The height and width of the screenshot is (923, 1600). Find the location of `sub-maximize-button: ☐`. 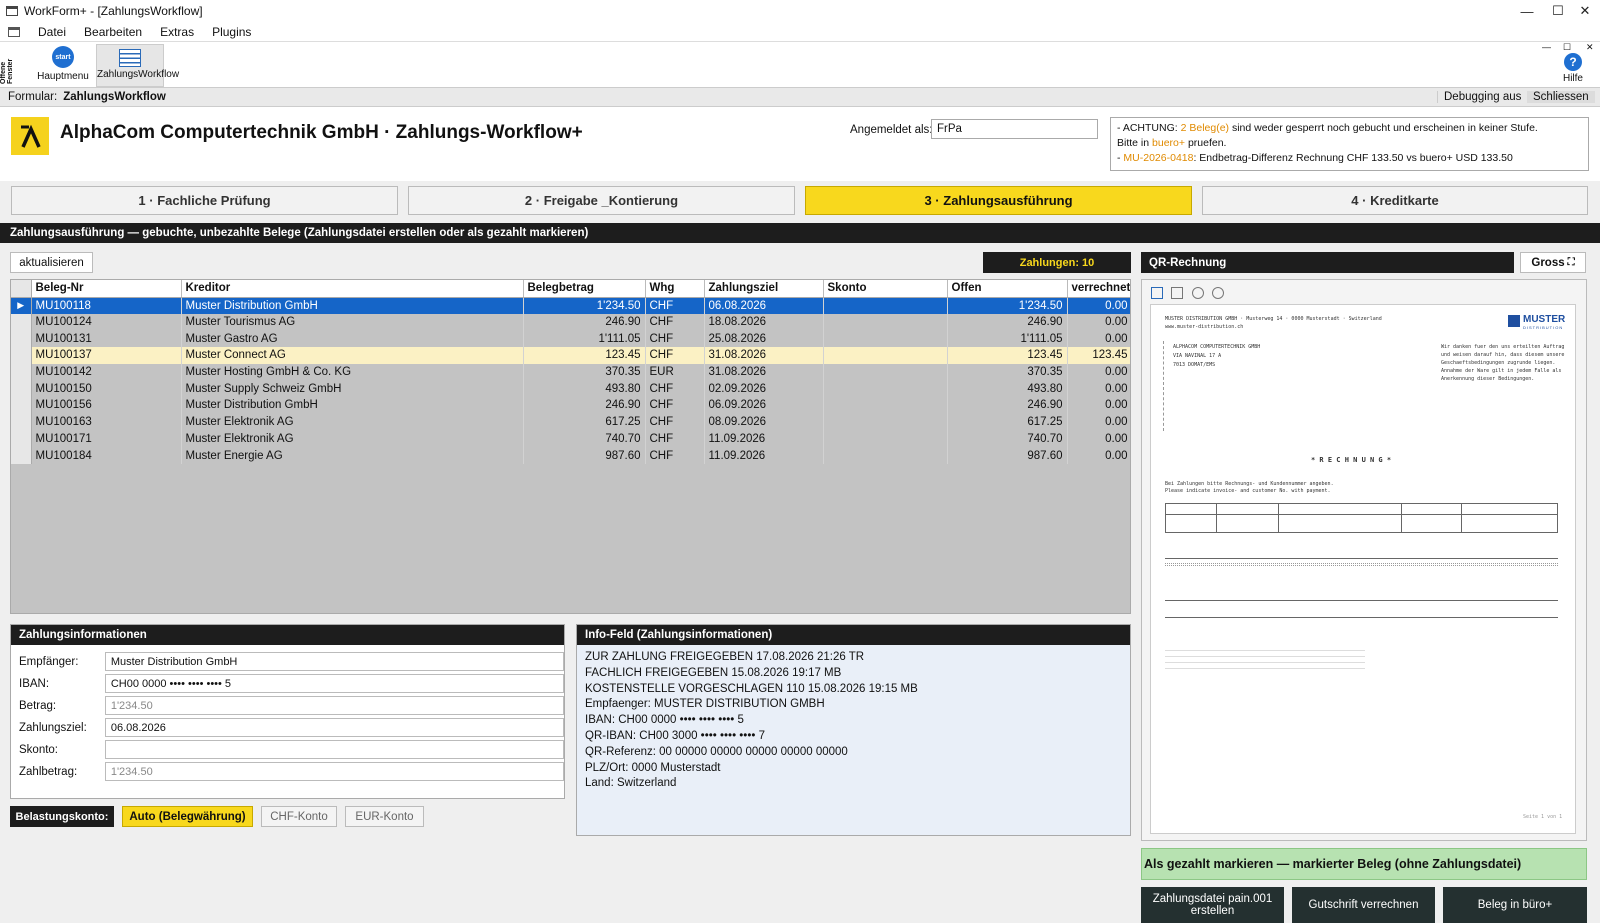

sub-maximize-button: ☐ is located at coordinates (1567, 47).